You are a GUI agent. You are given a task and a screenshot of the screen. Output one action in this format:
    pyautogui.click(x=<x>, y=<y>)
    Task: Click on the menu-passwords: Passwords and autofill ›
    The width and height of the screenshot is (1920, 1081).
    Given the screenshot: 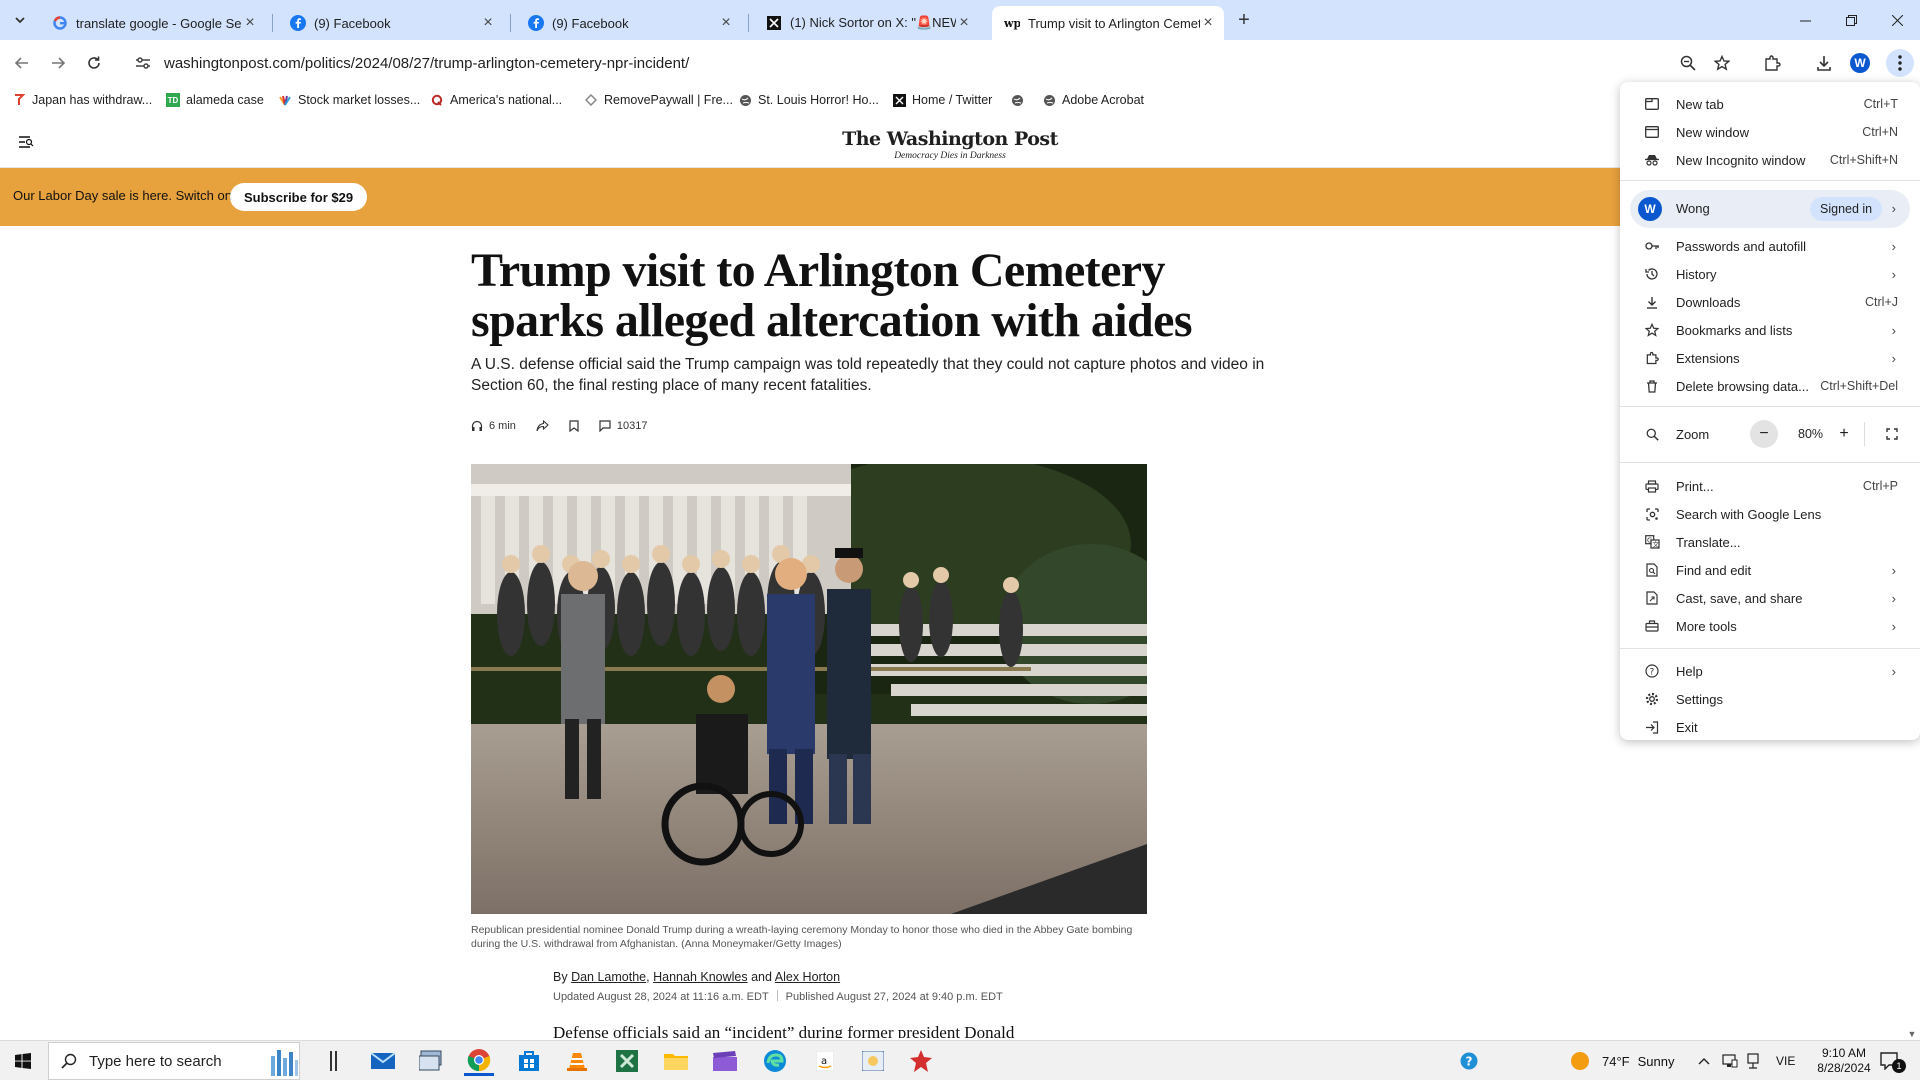 What is the action you would take?
    pyautogui.click(x=1770, y=246)
    